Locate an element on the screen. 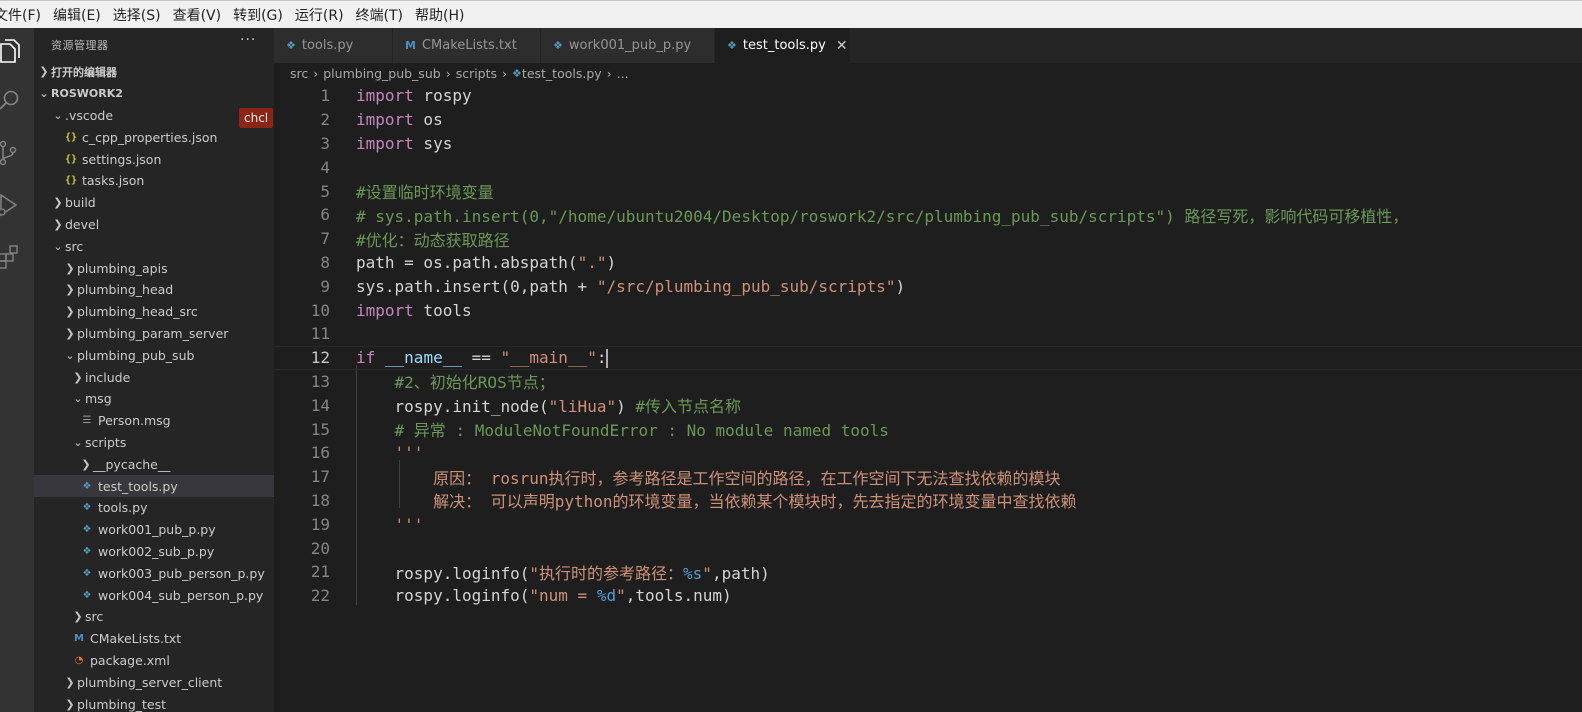 The image size is (1582, 712). menu-item: 转到(G) is located at coordinates (258, 15).